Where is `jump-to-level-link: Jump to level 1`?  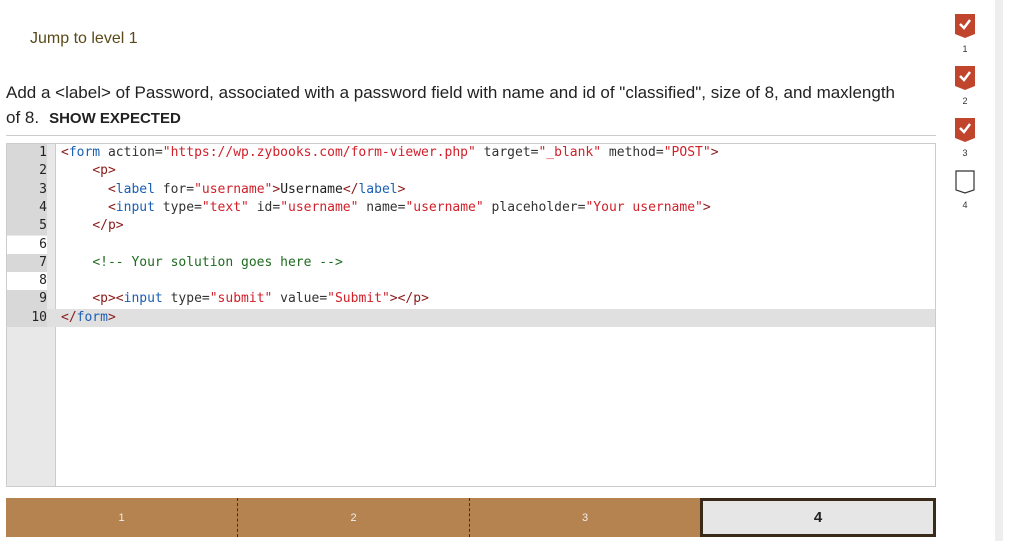 jump-to-level-link: Jump to level 1 is located at coordinates (84, 39).